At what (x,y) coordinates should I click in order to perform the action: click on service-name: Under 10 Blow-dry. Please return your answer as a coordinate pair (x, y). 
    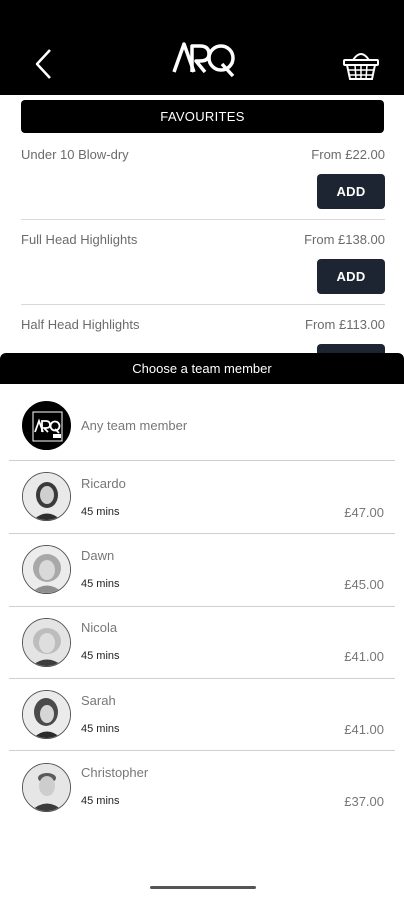
    Looking at the image, I should click on (75, 154).